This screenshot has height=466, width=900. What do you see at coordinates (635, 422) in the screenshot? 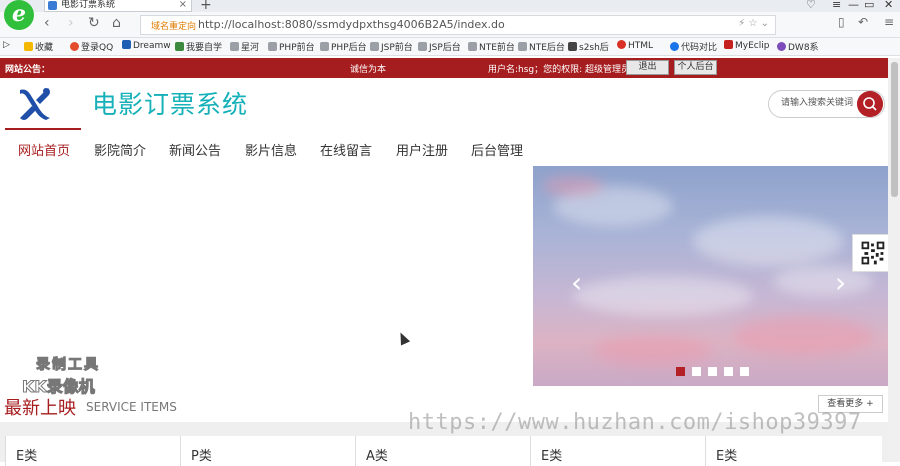
I see `url-watermark: https://www.huzhan.com/ishop39397` at bounding box center [635, 422].